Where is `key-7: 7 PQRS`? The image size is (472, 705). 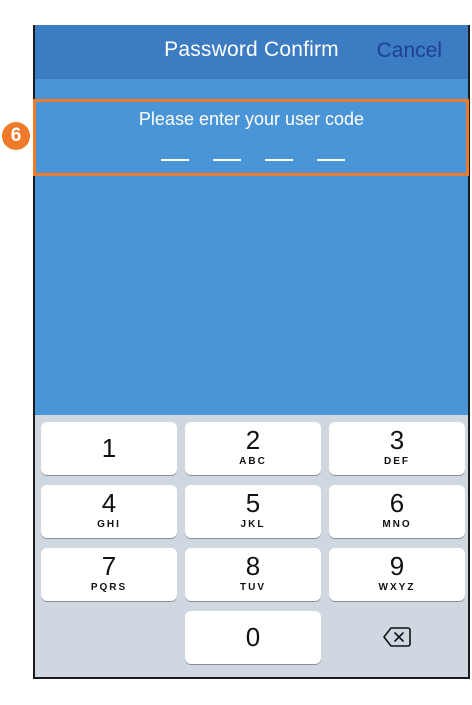
key-7: 7 PQRS is located at coordinates (109, 574).